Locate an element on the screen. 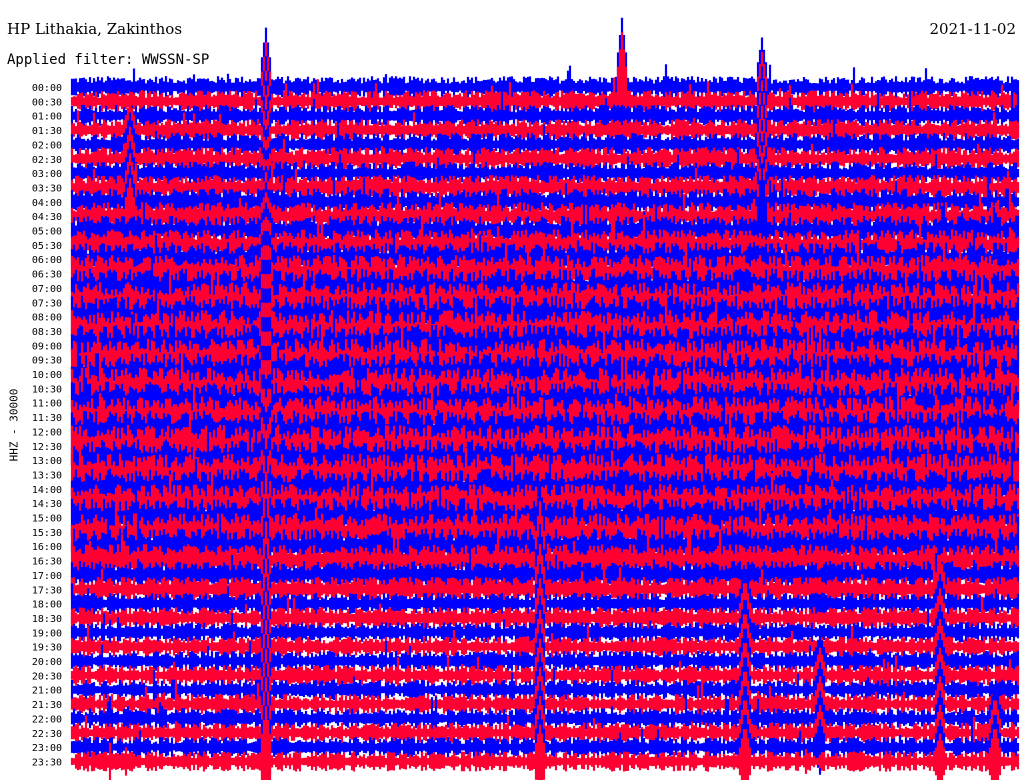 The height and width of the screenshot is (780, 1024). time-label-1300: 13:00 is located at coordinates (47, 461).